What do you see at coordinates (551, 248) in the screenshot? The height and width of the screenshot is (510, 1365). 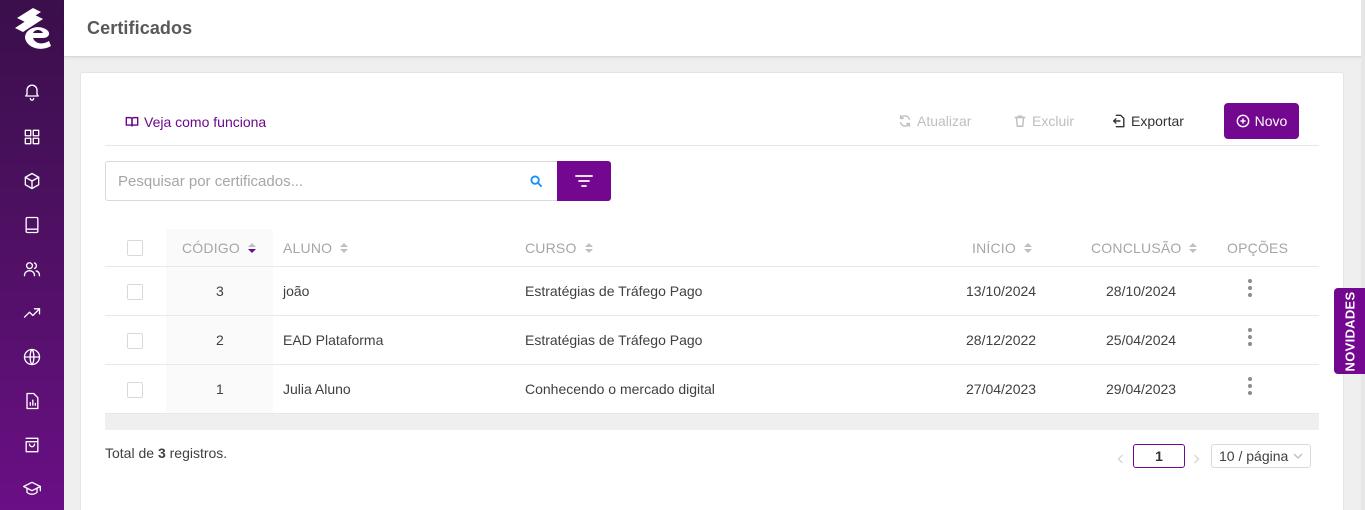 I see `column-course-label: CURSO` at bounding box center [551, 248].